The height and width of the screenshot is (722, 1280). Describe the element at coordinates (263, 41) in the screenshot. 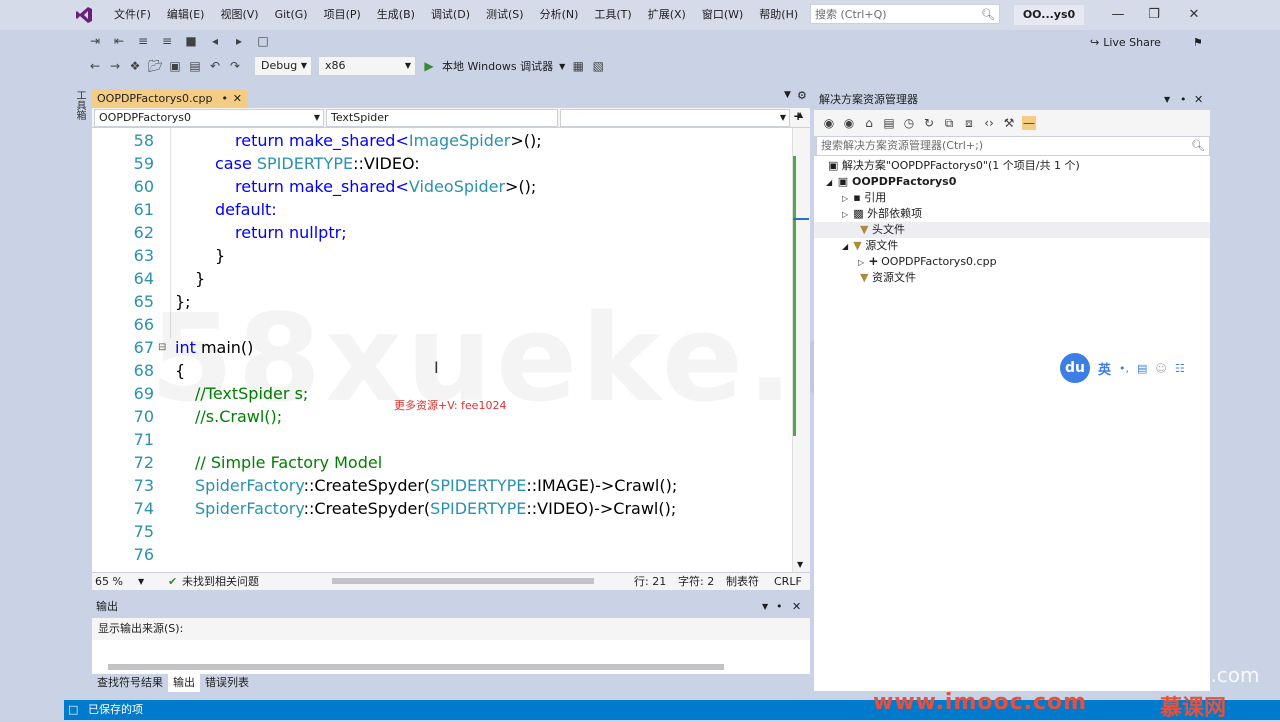

I see `clear-bookmarks-icon: □` at that location.